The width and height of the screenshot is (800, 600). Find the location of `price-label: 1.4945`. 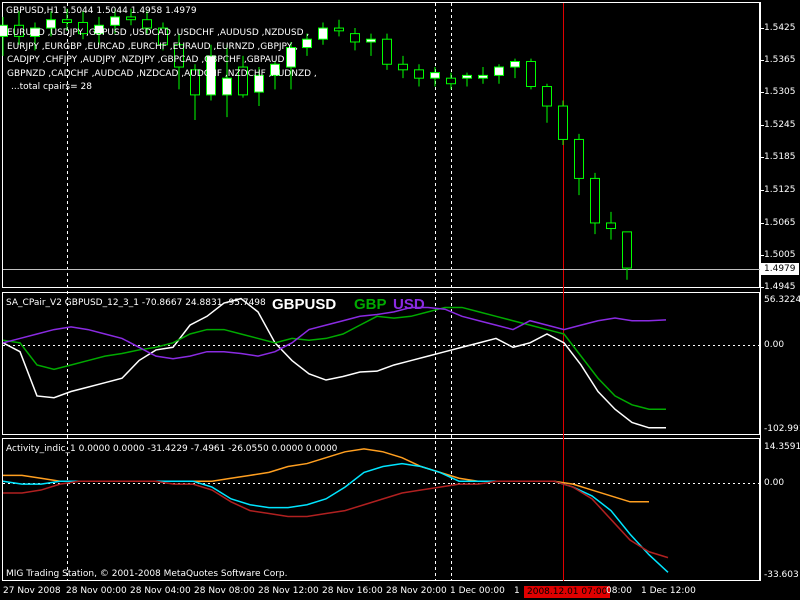

price-label: 1.4945 is located at coordinates (780, 287).